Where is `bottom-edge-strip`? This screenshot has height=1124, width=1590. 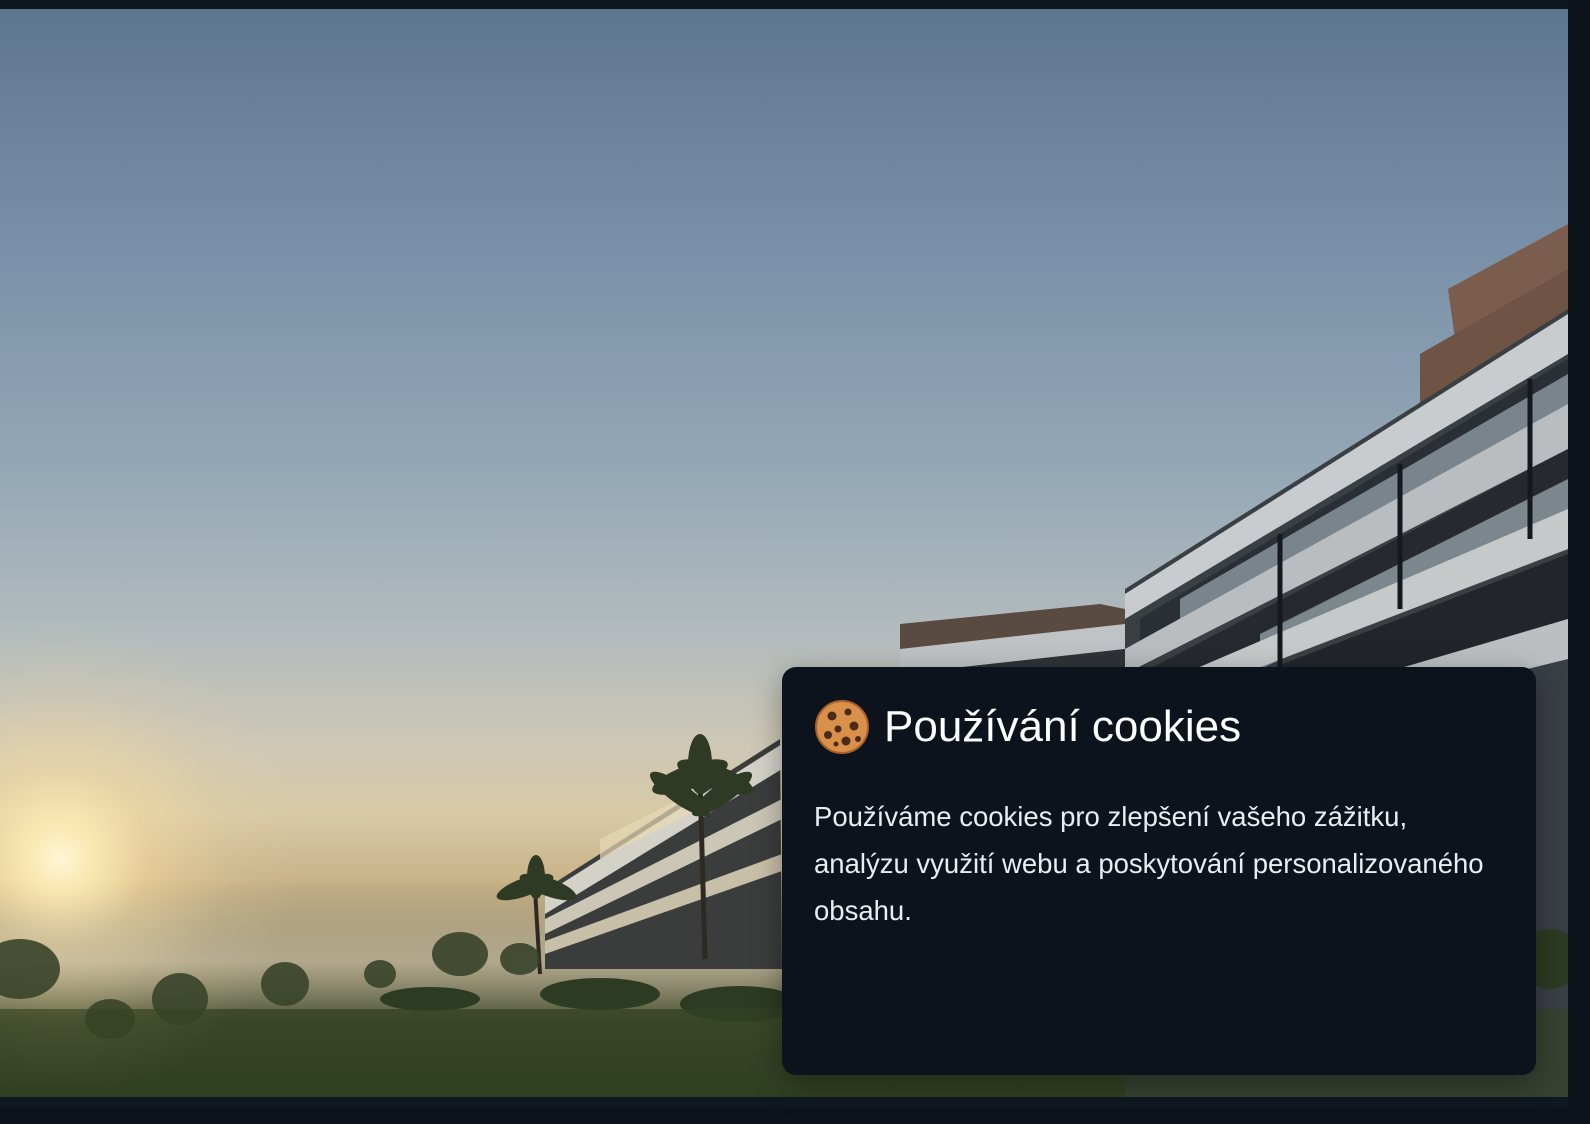 bottom-edge-strip is located at coordinates (784, 1102).